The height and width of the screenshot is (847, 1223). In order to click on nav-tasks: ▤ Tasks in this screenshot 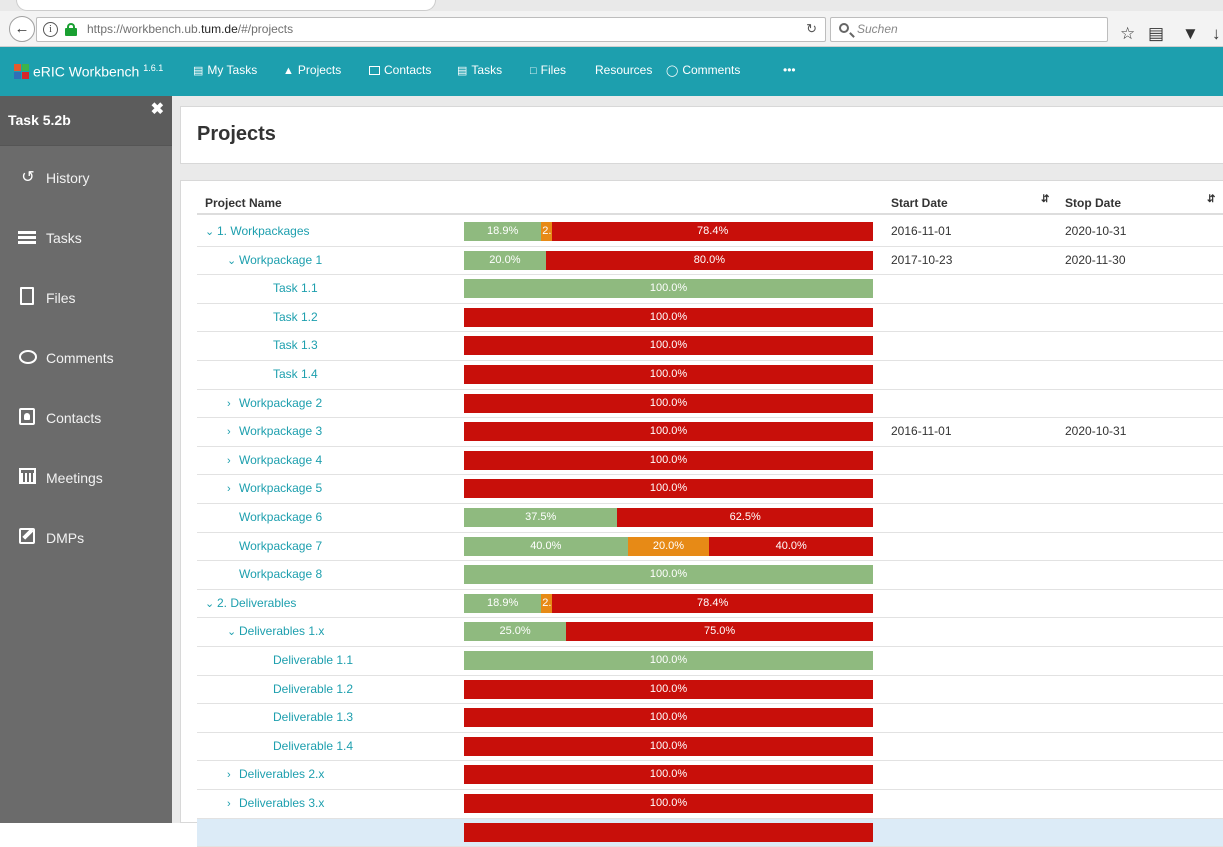, I will do `click(479, 70)`.